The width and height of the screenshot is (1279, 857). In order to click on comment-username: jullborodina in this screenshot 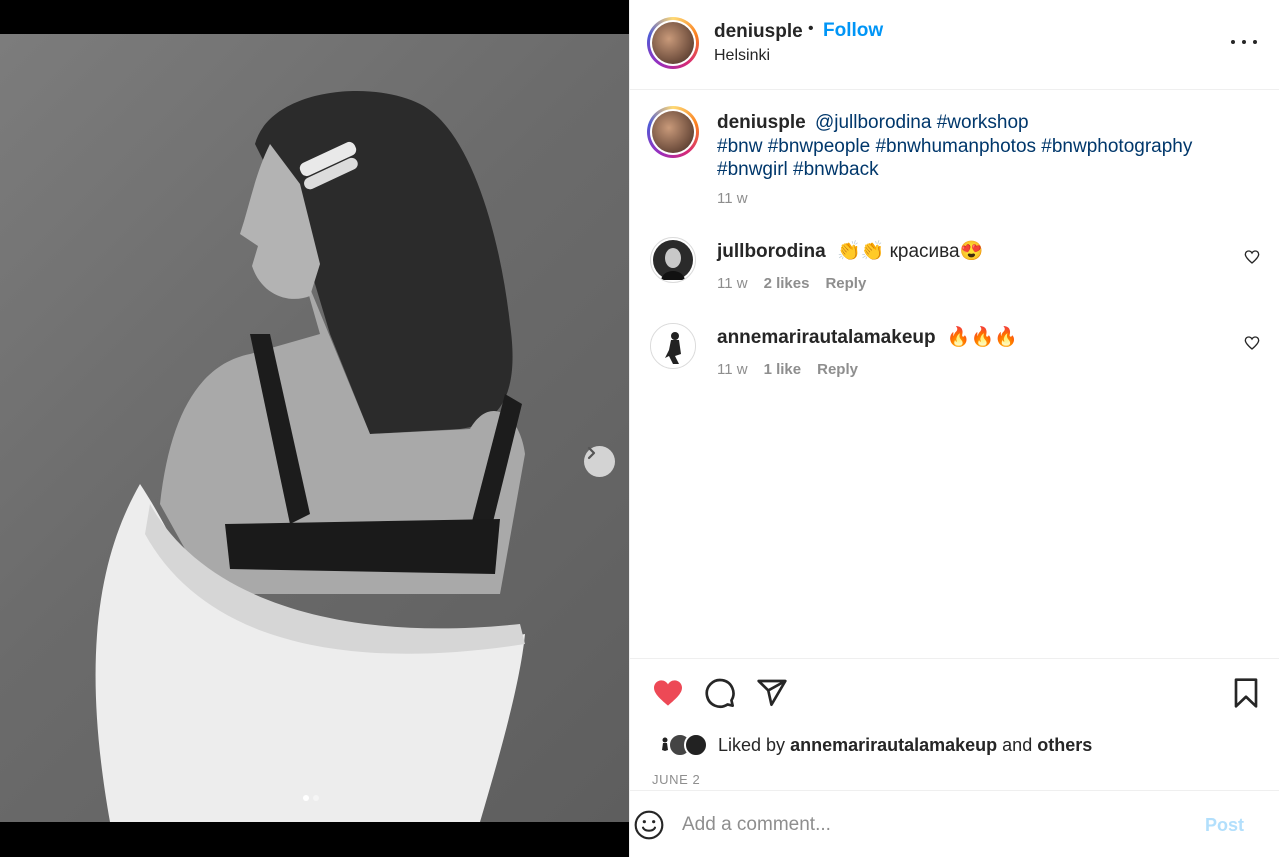, I will do `click(771, 251)`.